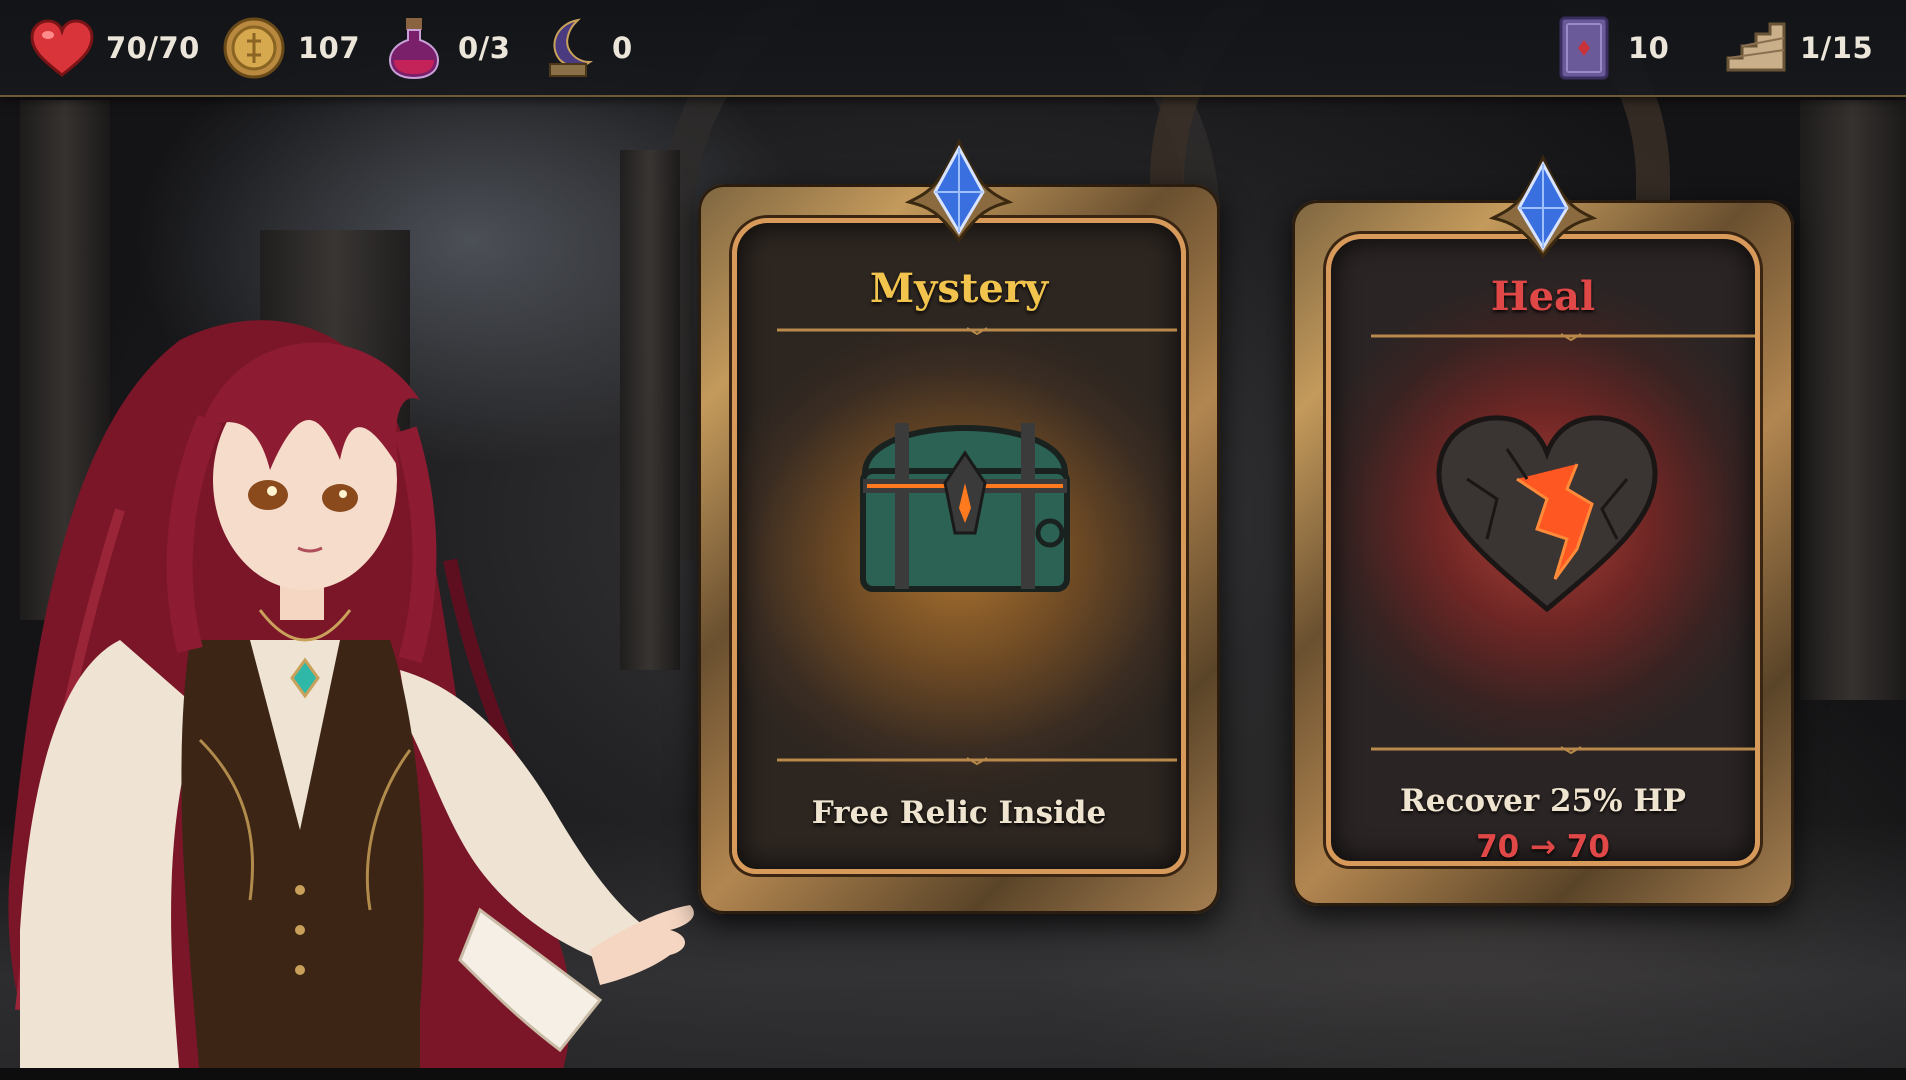 This screenshot has width=1906, height=1080. Describe the element at coordinates (1543, 296) in the screenshot. I see `card-title: Heal` at that location.